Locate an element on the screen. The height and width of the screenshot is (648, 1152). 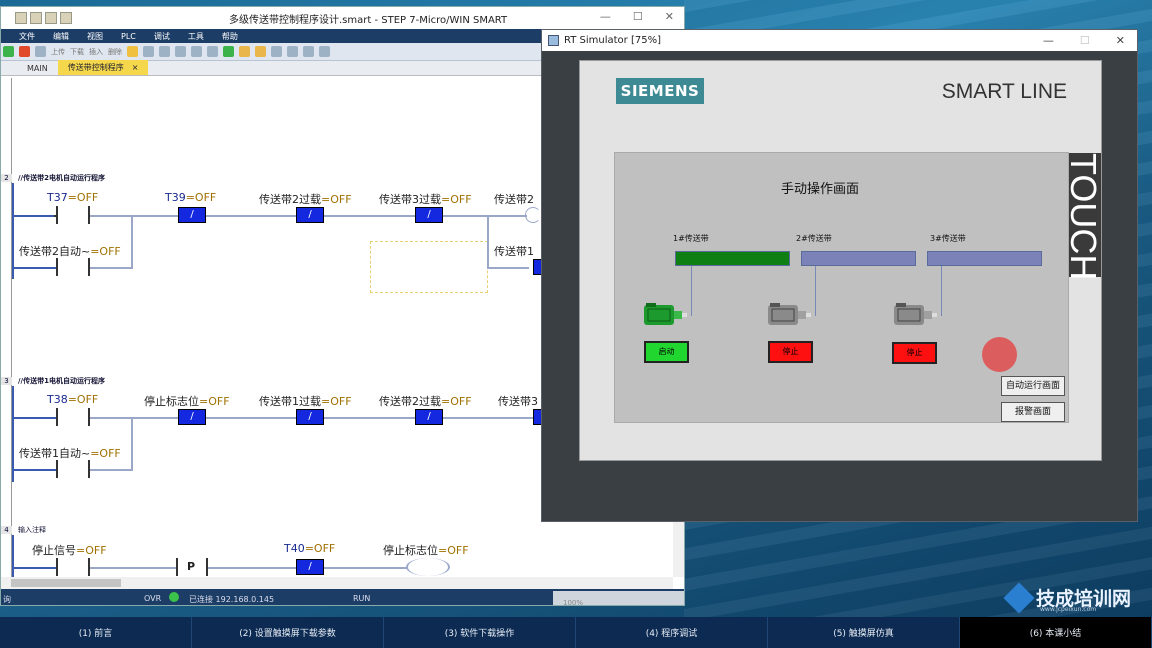
lock-icon is located at coordinates (244, 51).